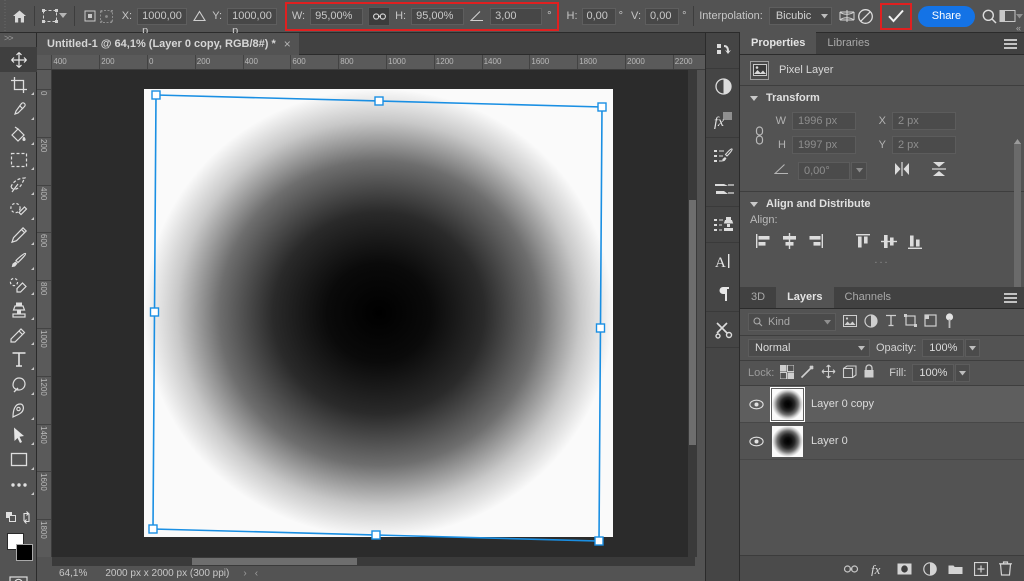 This screenshot has height=581, width=1024. Describe the element at coordinates (848, 43) in the screenshot. I see `tab-libraries: Libraries` at that location.